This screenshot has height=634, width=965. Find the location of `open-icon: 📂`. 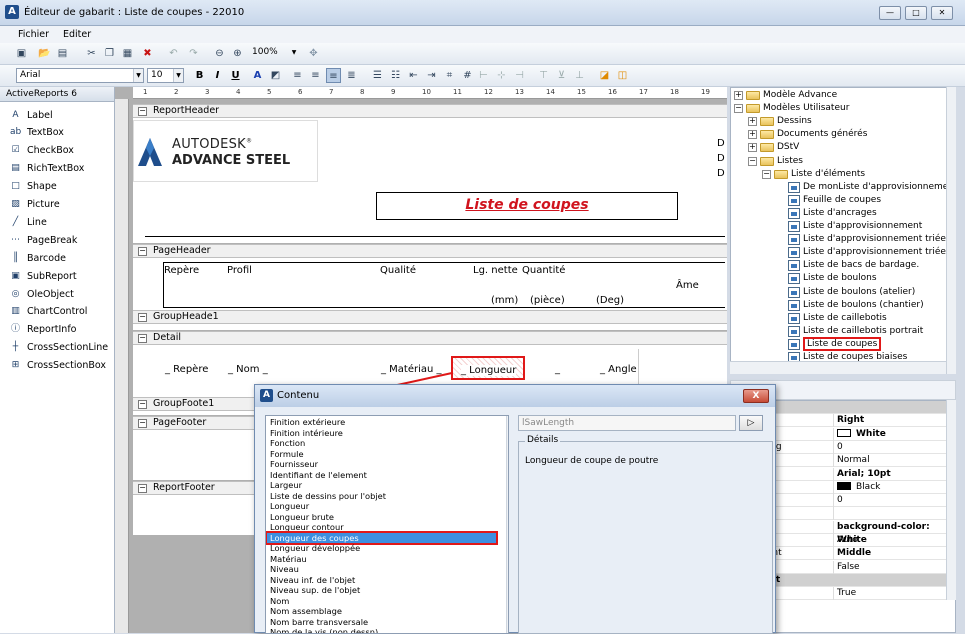

open-icon: 📂 is located at coordinates (44, 53).